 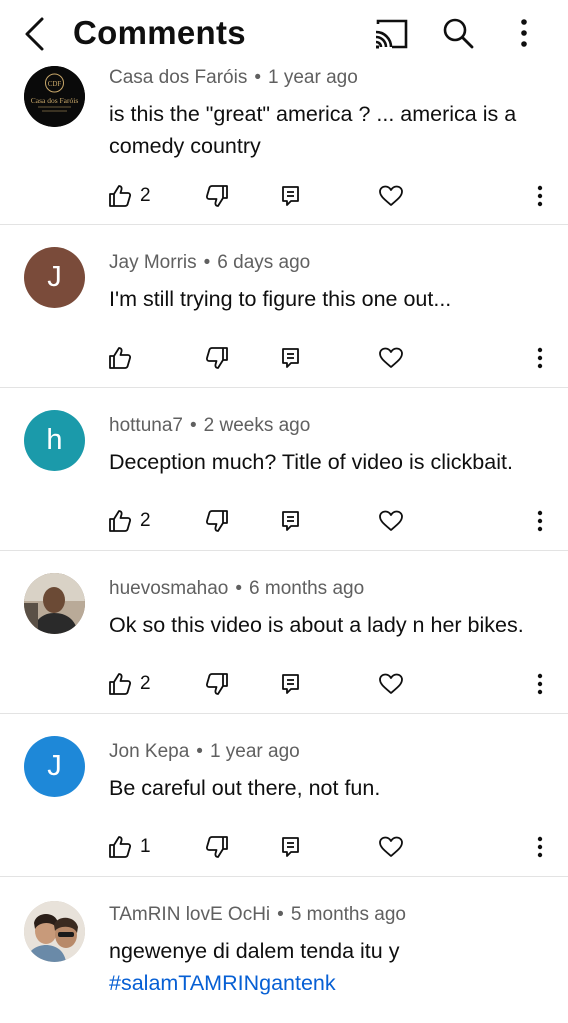 I want to click on comment-author: Jay Morris, so click(x=153, y=262).